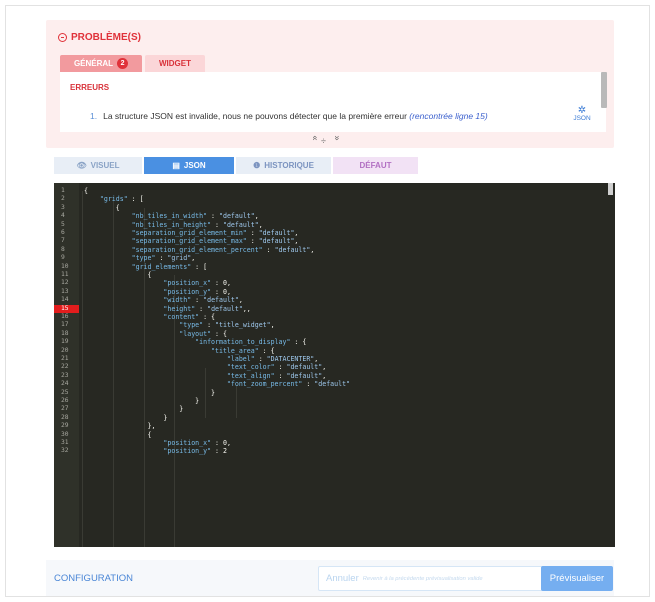 This screenshot has width=655, height=602. What do you see at coordinates (65, 451) in the screenshot?
I see `line-number: 32` at bounding box center [65, 451].